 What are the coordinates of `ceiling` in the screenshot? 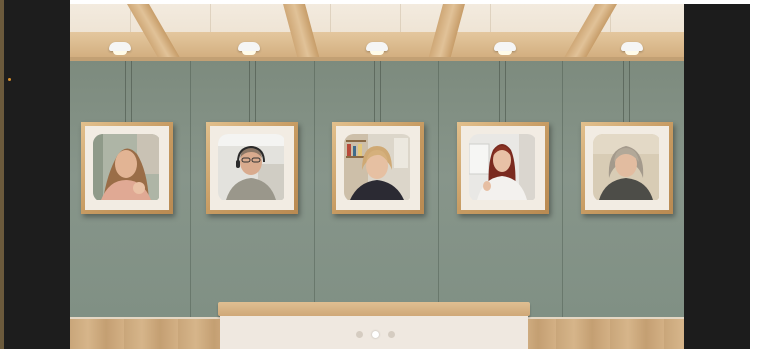 It's located at (377, 32).